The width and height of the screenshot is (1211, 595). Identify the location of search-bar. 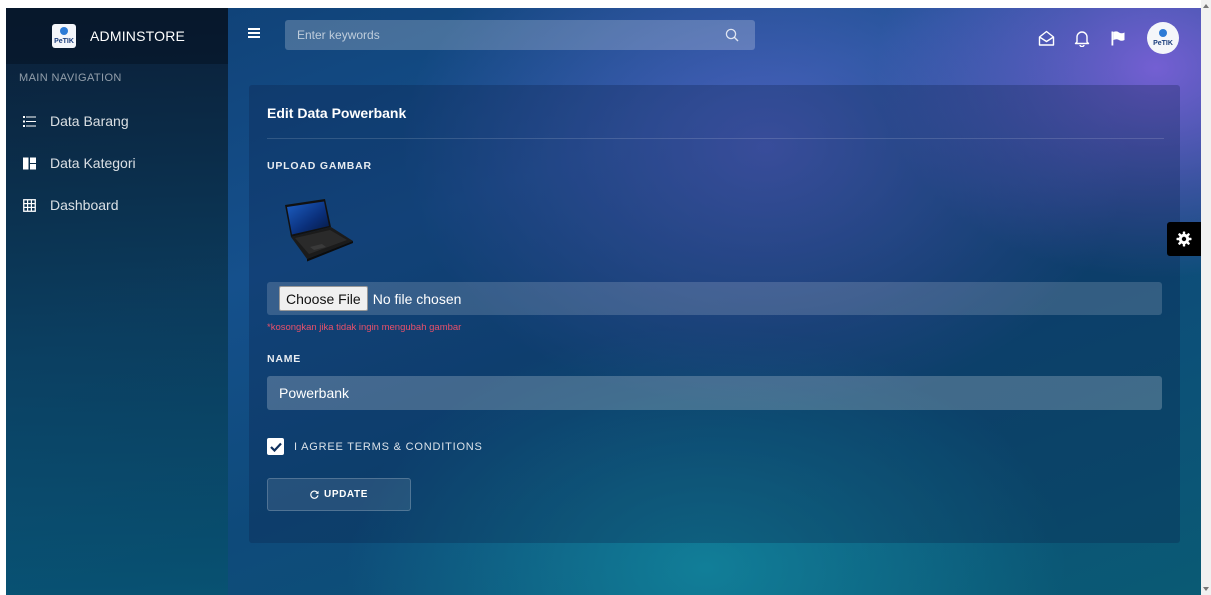
(520, 35).